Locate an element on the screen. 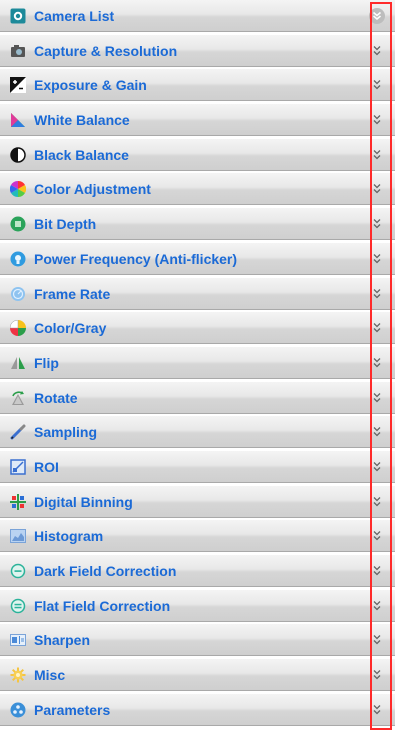 This screenshot has width=395, height=733. black-balance-icon is located at coordinates (18, 155).